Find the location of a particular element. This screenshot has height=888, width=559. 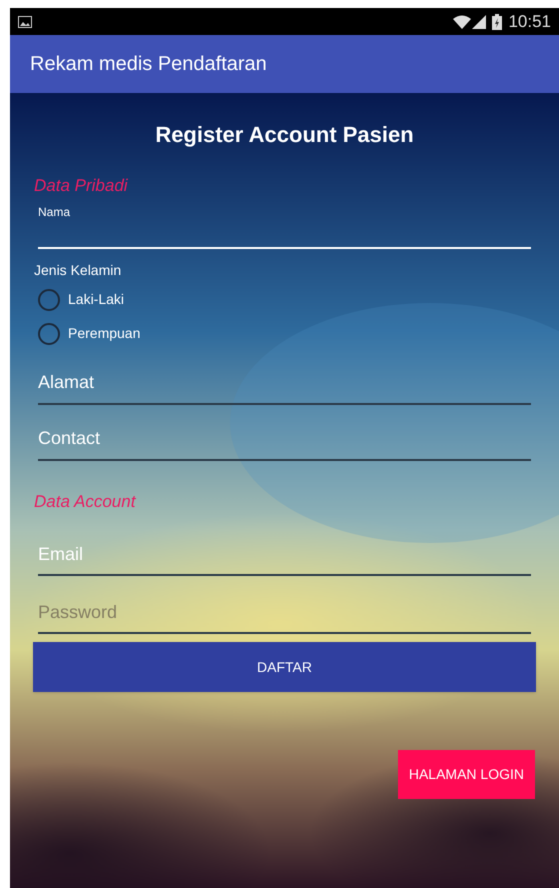

section-title: Data Account is located at coordinates (85, 501).